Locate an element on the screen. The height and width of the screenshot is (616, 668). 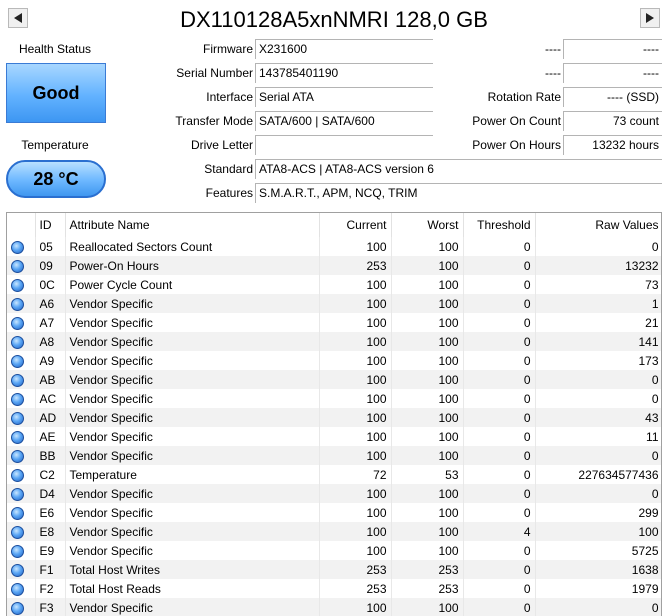
table-row: AD Vendor Specific 100 100 0 43 is located at coordinates (334, 417).